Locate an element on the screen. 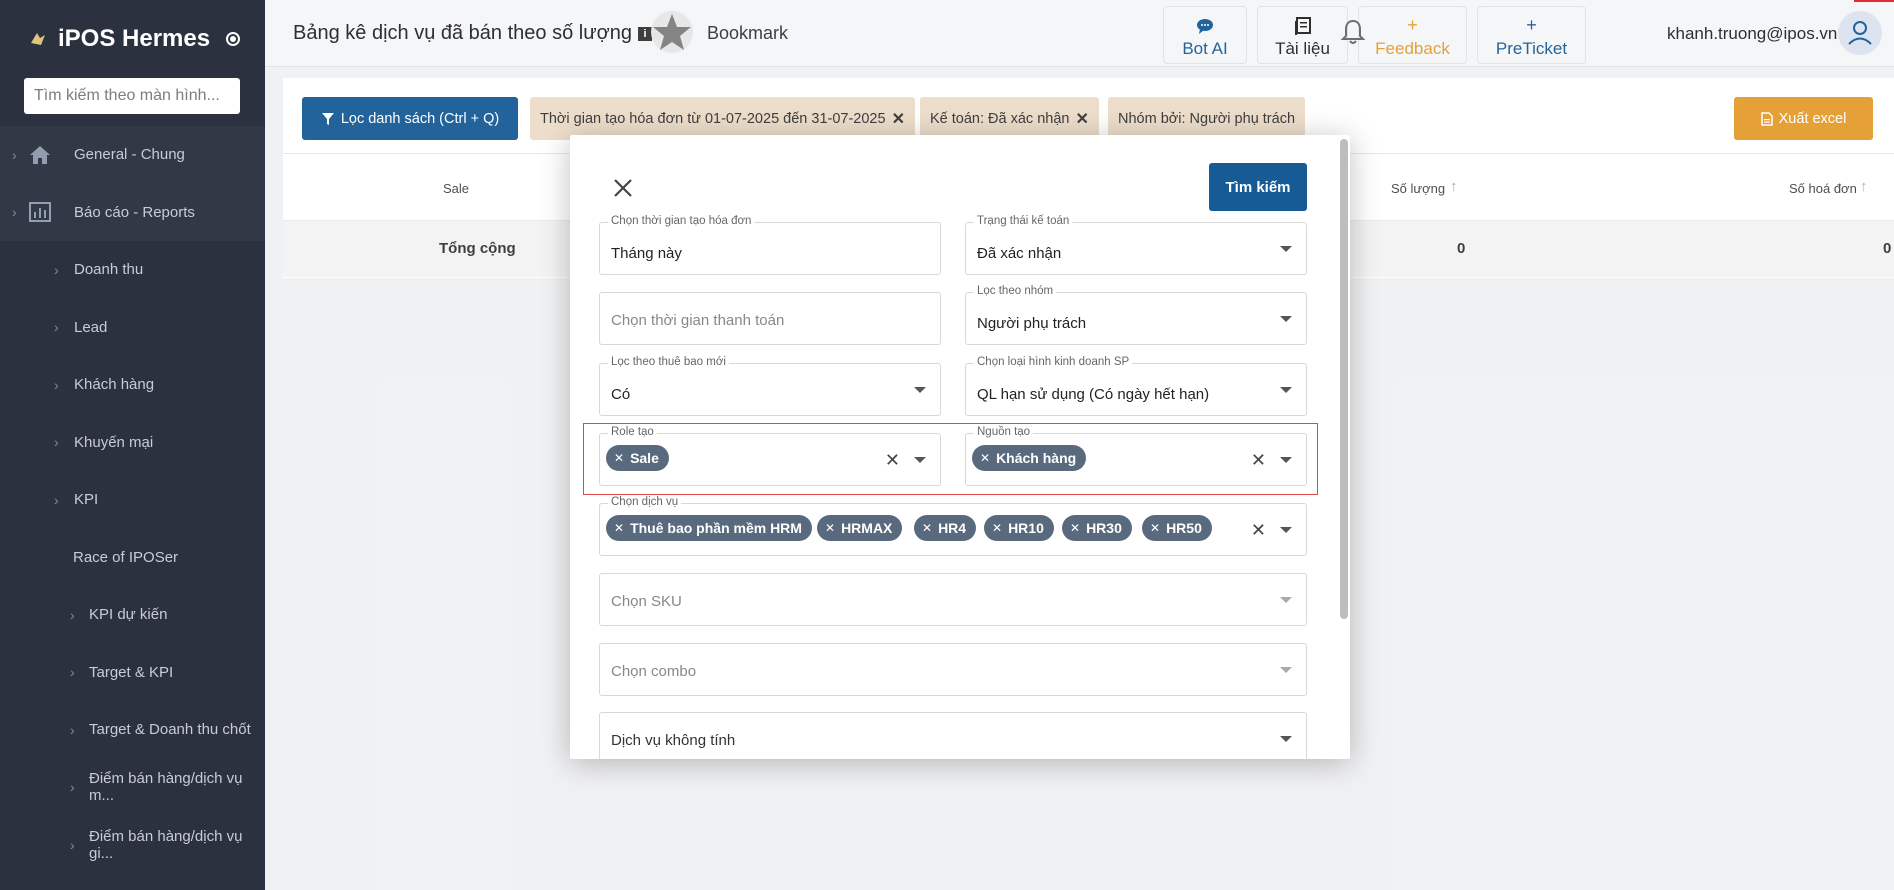 The image size is (1894, 890). field-value: Đã xác nhận is located at coordinates (1019, 253).